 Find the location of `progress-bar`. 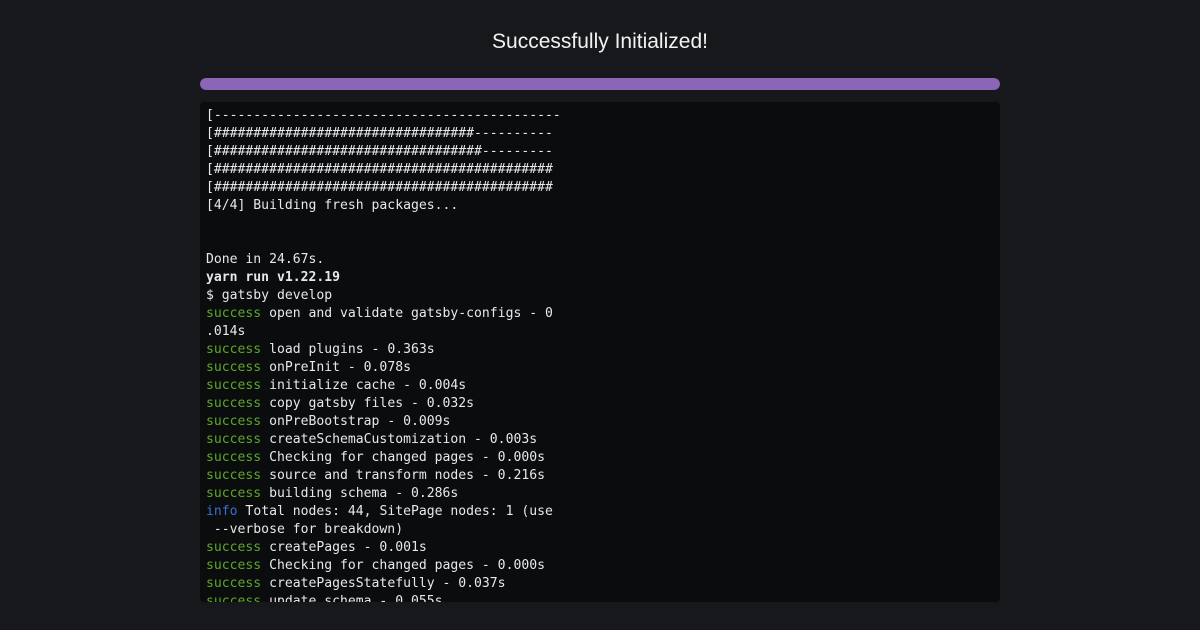

progress-bar is located at coordinates (600, 84).